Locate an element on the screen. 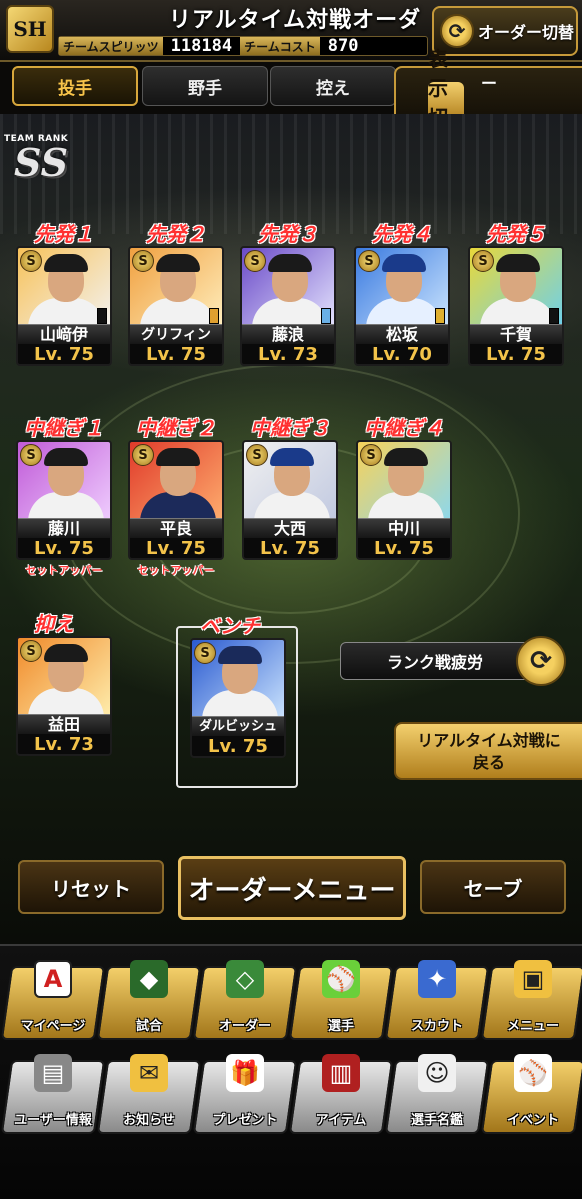 The image size is (582, 1199). slot-label: 先発２ is located at coordinates (176, 234).